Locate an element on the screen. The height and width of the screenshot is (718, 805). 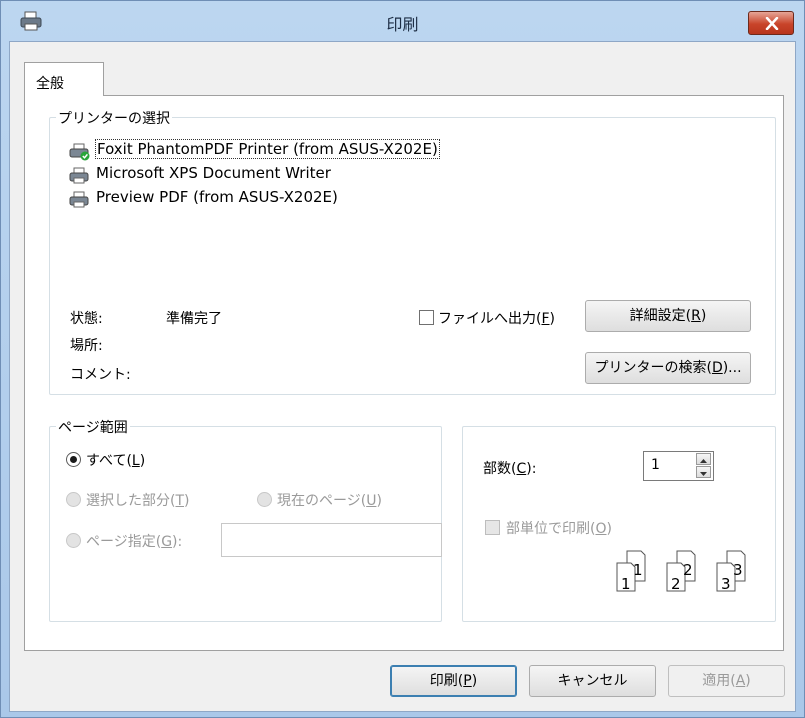
page-range-group-label: ページ範囲 is located at coordinates (93, 427).